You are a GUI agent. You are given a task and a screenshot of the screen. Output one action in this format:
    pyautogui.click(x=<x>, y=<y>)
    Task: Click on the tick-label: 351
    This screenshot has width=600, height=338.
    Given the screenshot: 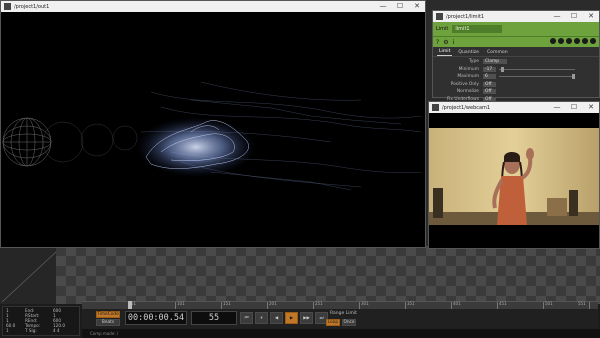 What is the action you would take?
    pyautogui.click(x=411, y=303)
    